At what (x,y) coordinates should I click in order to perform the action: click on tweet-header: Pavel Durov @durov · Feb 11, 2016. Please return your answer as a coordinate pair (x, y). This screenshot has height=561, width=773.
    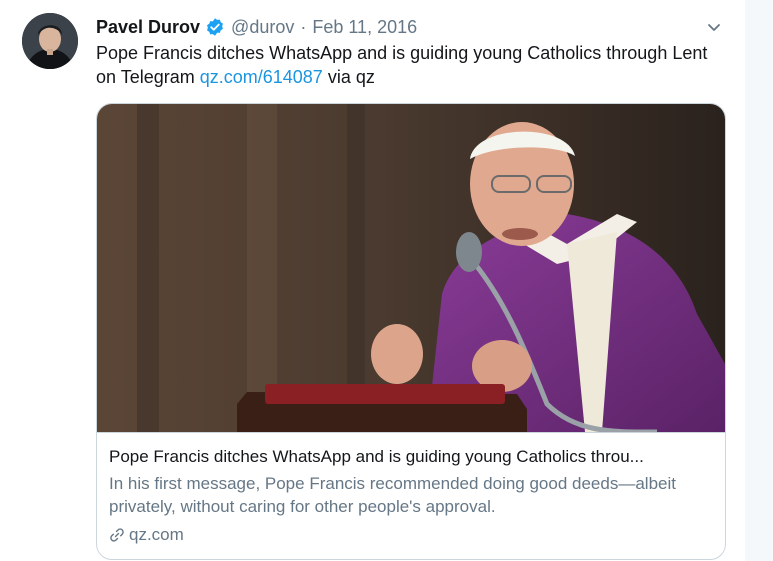
    Looking at the image, I should click on (256, 27).